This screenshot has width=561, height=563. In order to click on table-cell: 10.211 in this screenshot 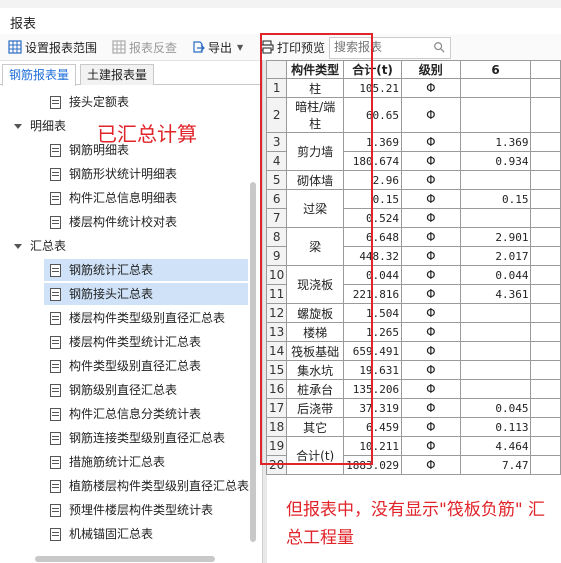, I will do `click(373, 446)`.